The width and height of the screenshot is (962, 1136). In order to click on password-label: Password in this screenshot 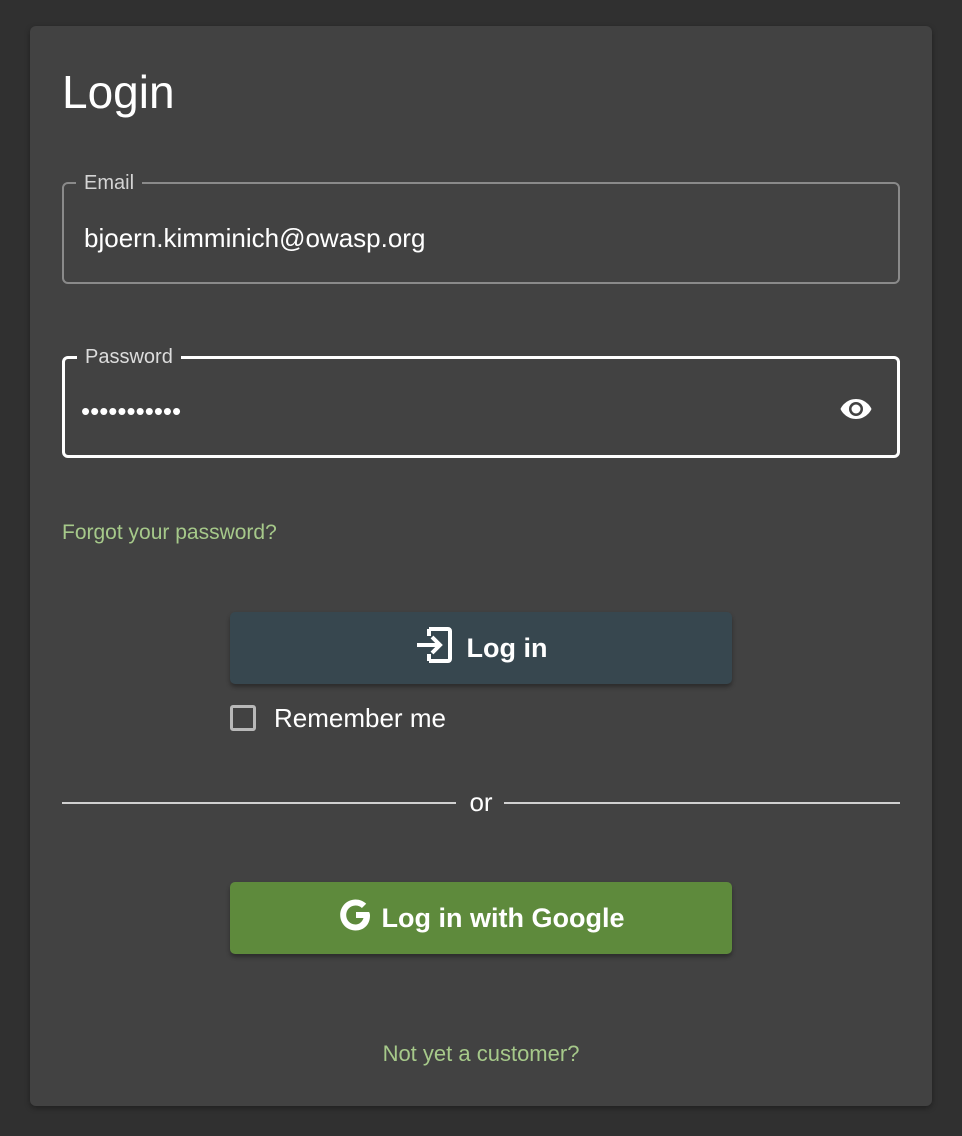, I will do `click(129, 357)`.